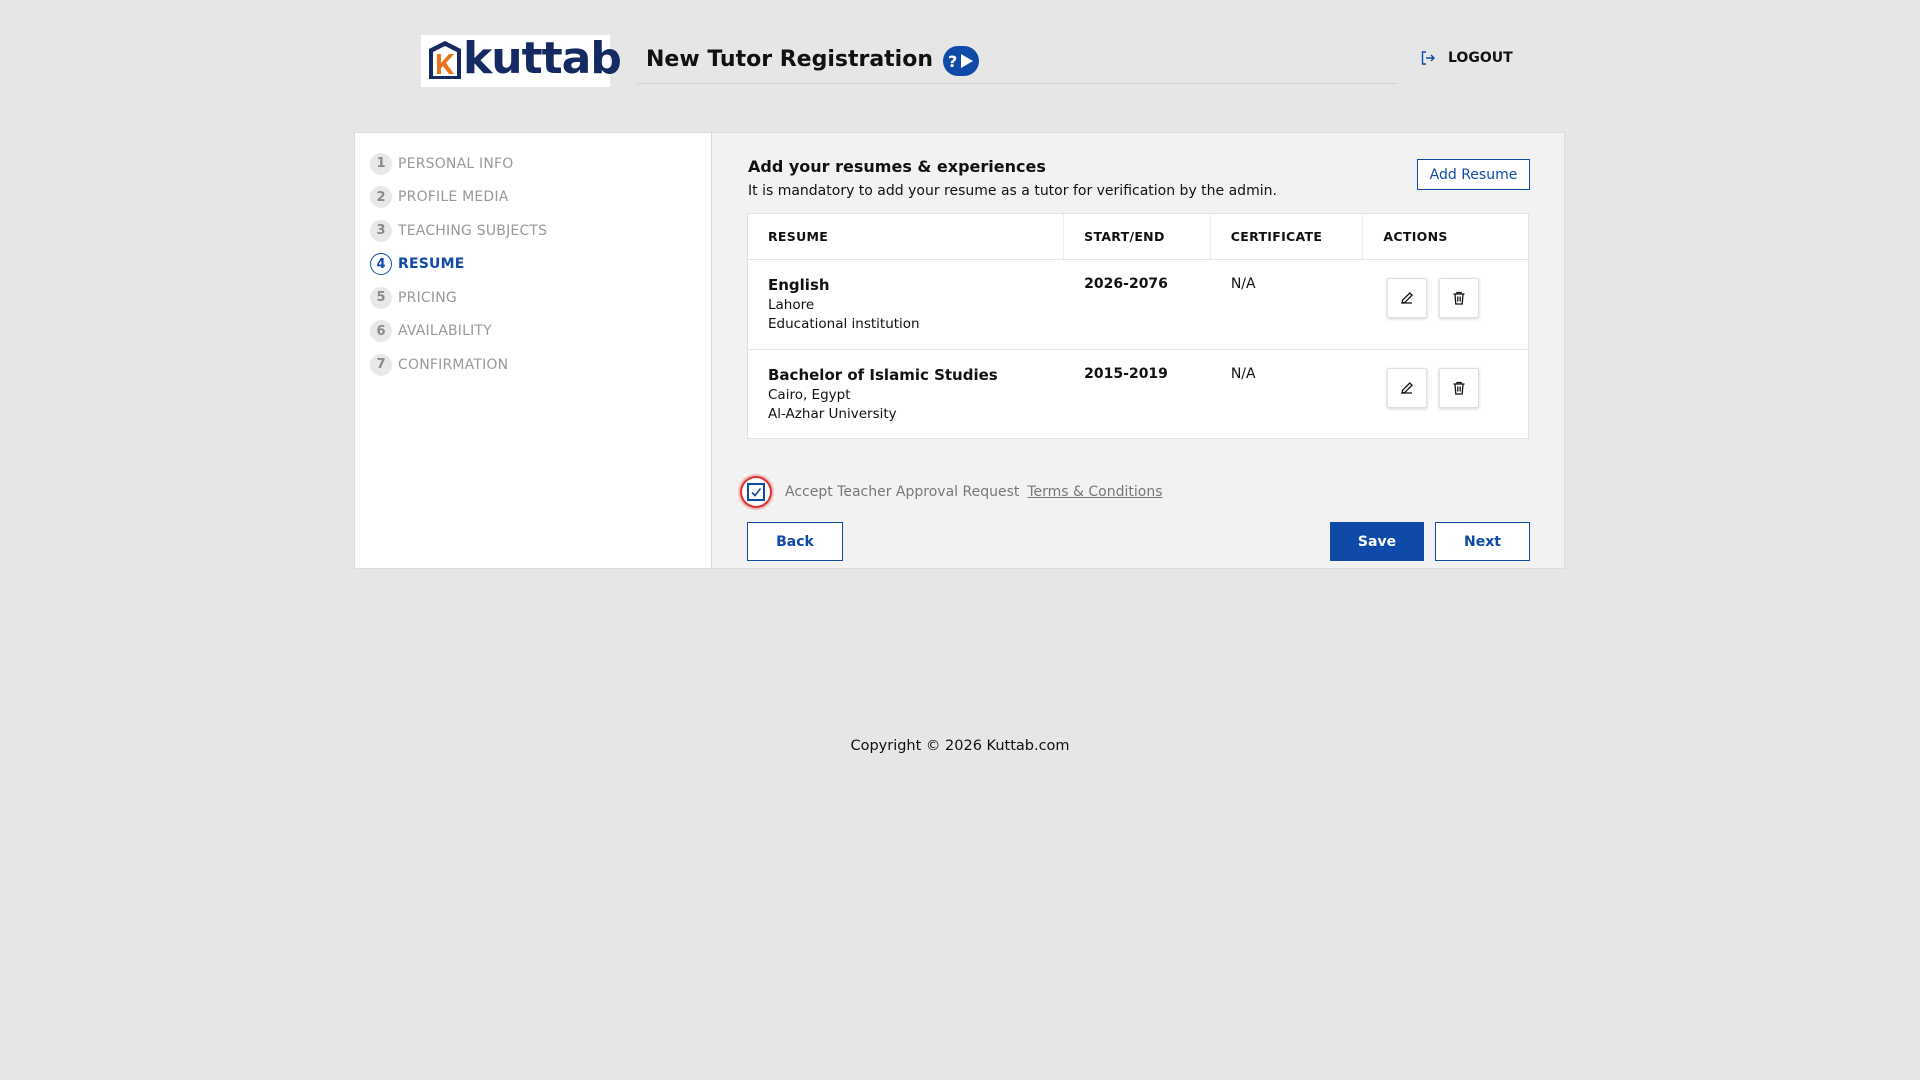  I want to click on resume-period: 2015-2019, so click(1126, 374).